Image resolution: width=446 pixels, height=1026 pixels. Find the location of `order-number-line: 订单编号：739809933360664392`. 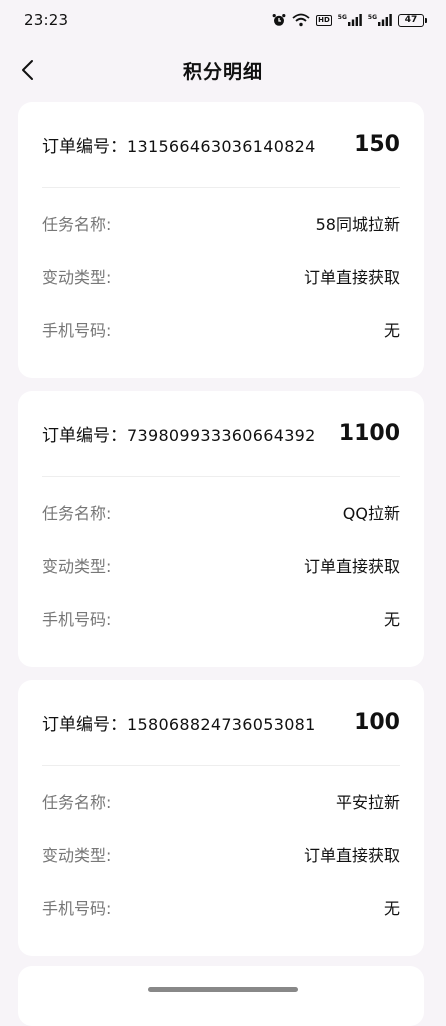

order-number-line: 订单编号：739809933360664392 is located at coordinates (179, 433).